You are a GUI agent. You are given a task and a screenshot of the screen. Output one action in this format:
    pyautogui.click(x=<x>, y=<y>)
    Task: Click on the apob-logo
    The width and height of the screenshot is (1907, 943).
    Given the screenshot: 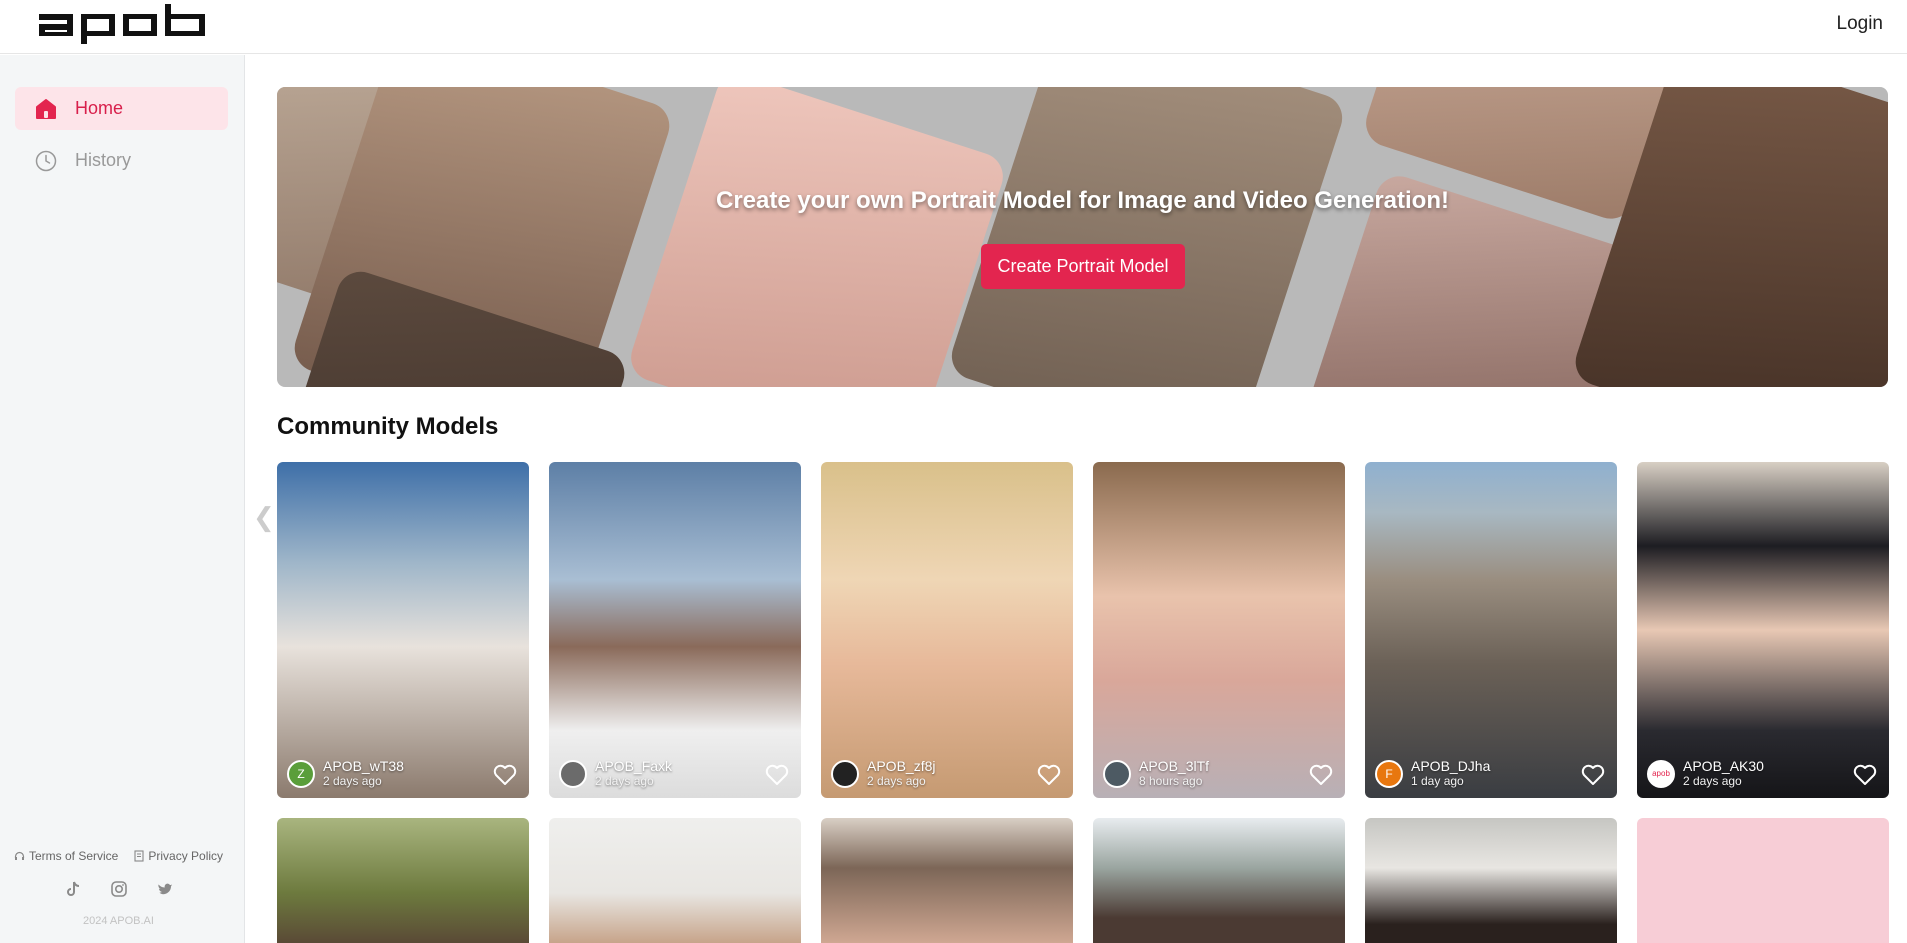 What is the action you would take?
    pyautogui.click(x=122, y=24)
    